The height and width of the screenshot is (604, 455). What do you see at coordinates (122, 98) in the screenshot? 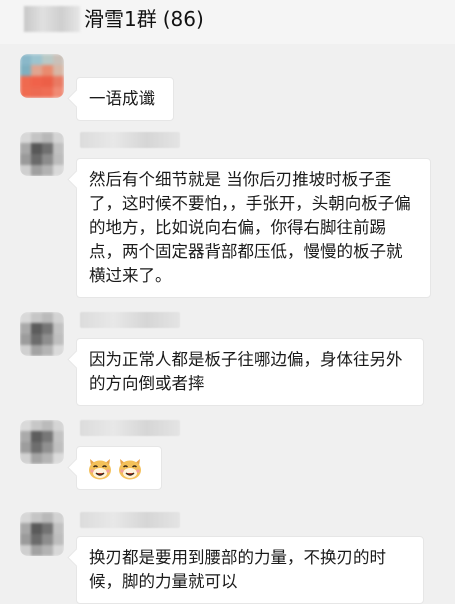
I see `message-text: 一语成谶` at bounding box center [122, 98].